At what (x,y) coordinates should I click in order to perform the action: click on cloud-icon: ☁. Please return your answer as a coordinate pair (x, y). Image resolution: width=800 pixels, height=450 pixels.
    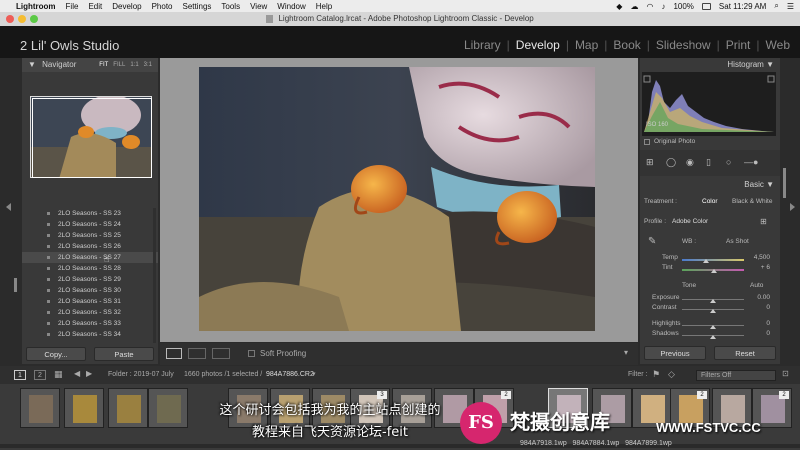
    Looking at the image, I should click on (634, 6).